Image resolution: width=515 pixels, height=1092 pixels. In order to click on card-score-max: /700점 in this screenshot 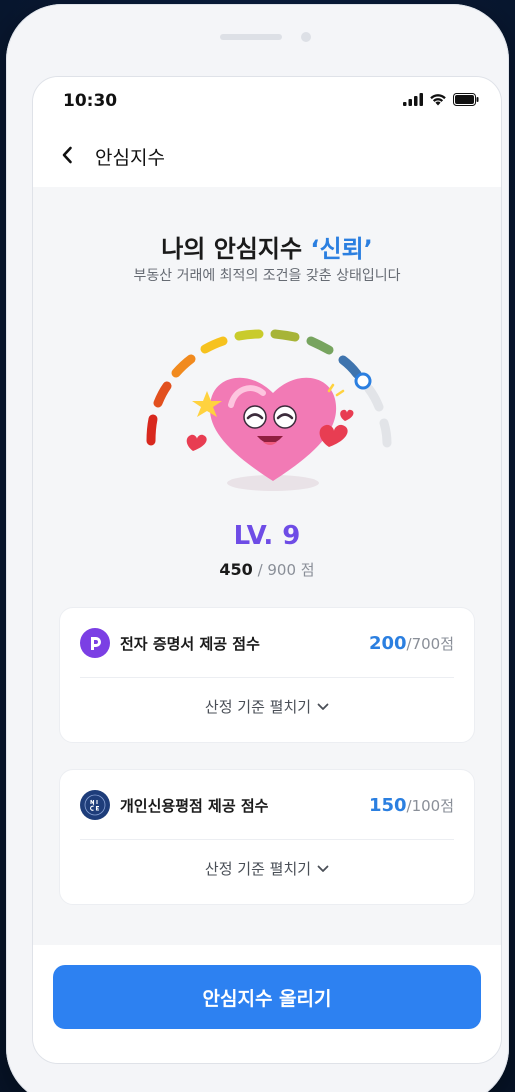, I will do `click(430, 643)`.